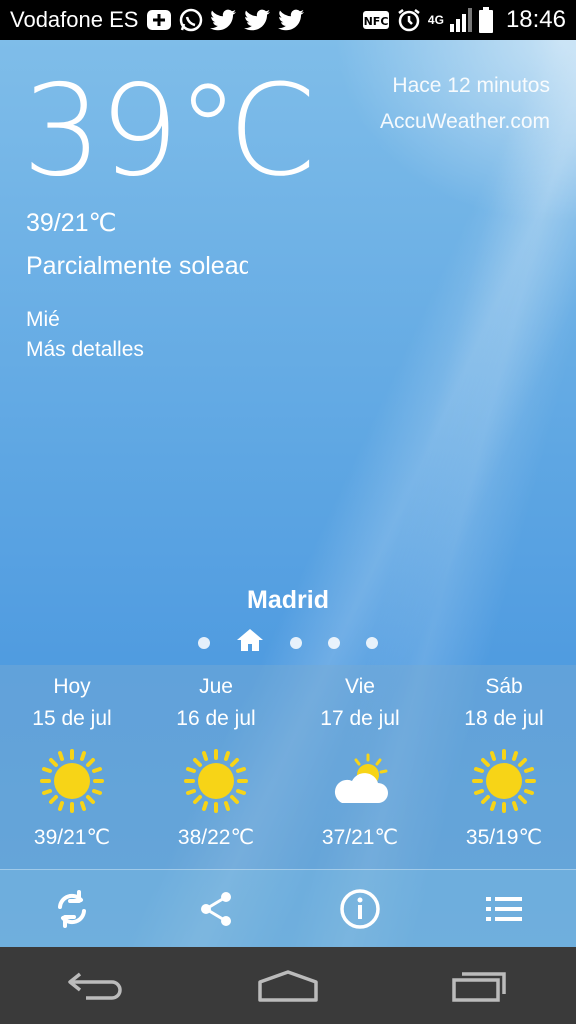 Image resolution: width=576 pixels, height=1024 pixels. What do you see at coordinates (360, 686) in the screenshot?
I see `forecast-day-name: Vie` at bounding box center [360, 686].